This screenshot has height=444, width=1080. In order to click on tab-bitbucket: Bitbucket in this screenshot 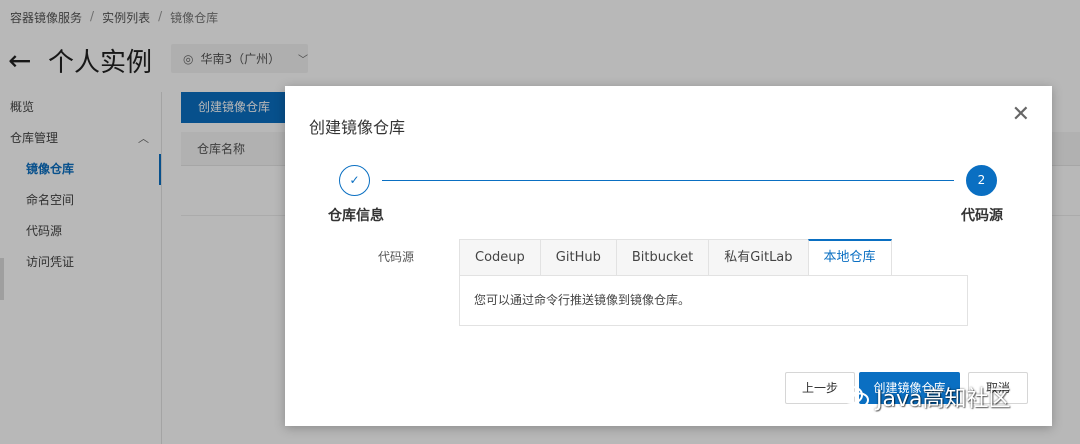, I will do `click(662, 257)`.